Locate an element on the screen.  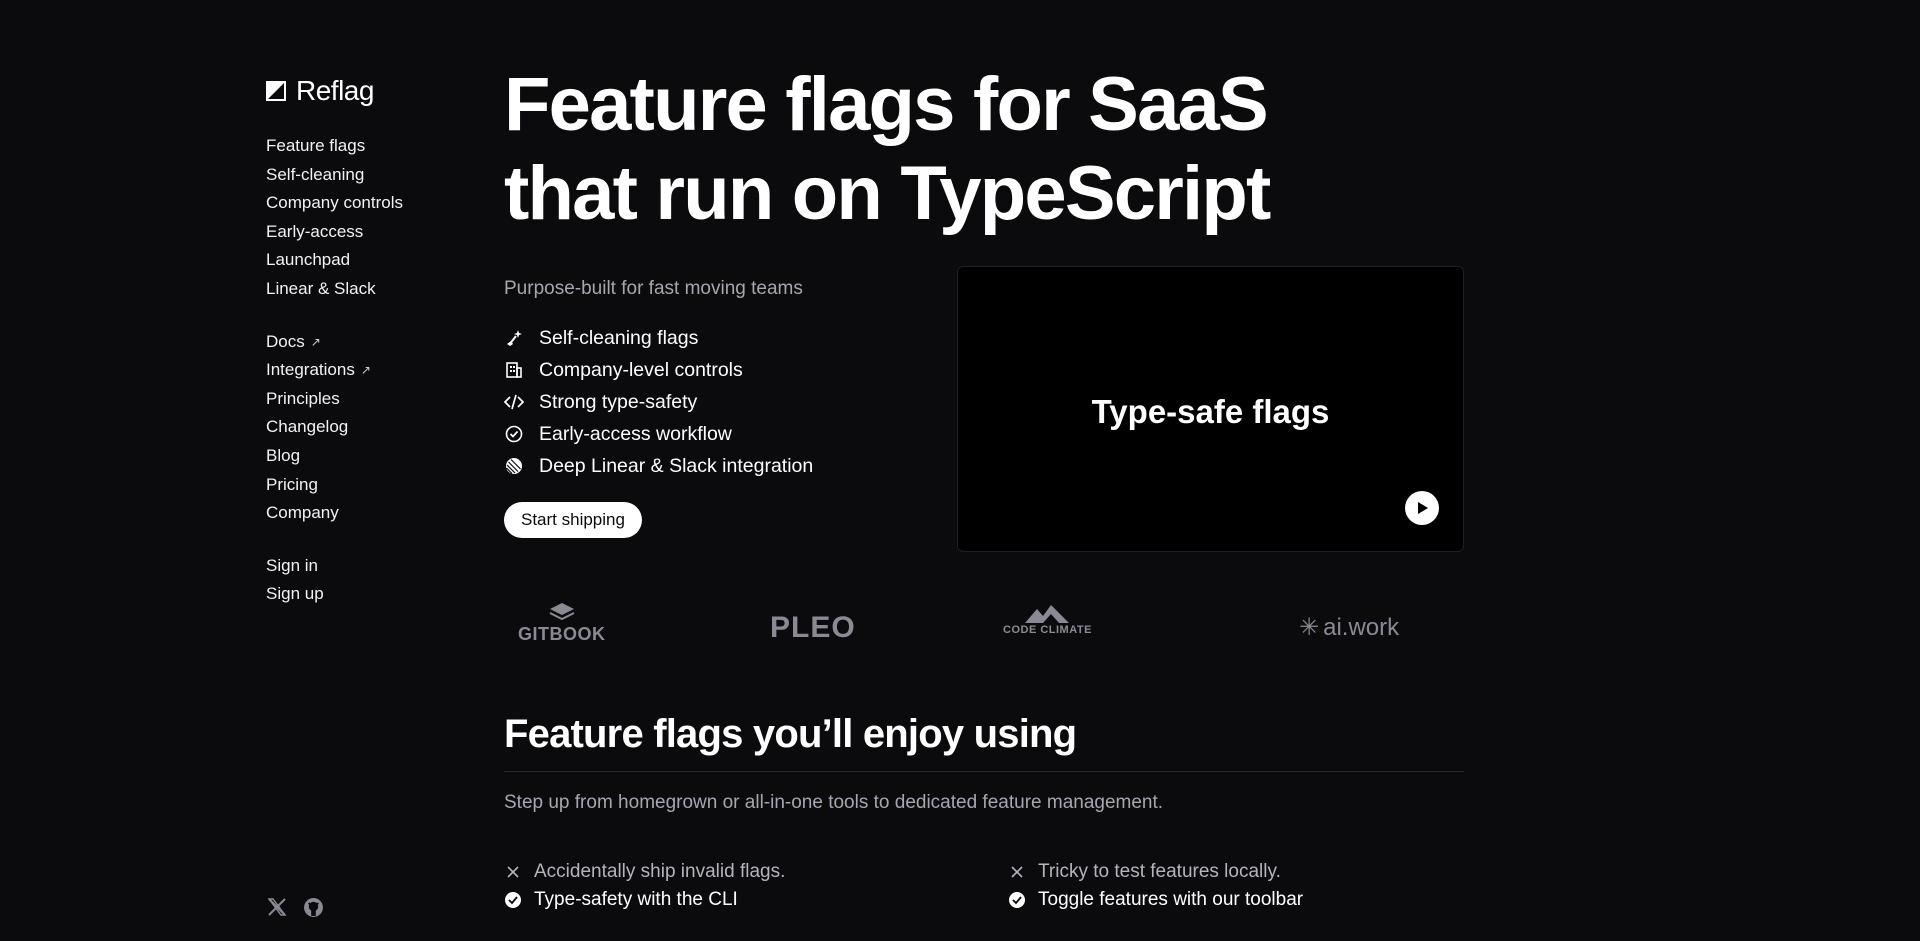
linear-icon is located at coordinates (514, 466).